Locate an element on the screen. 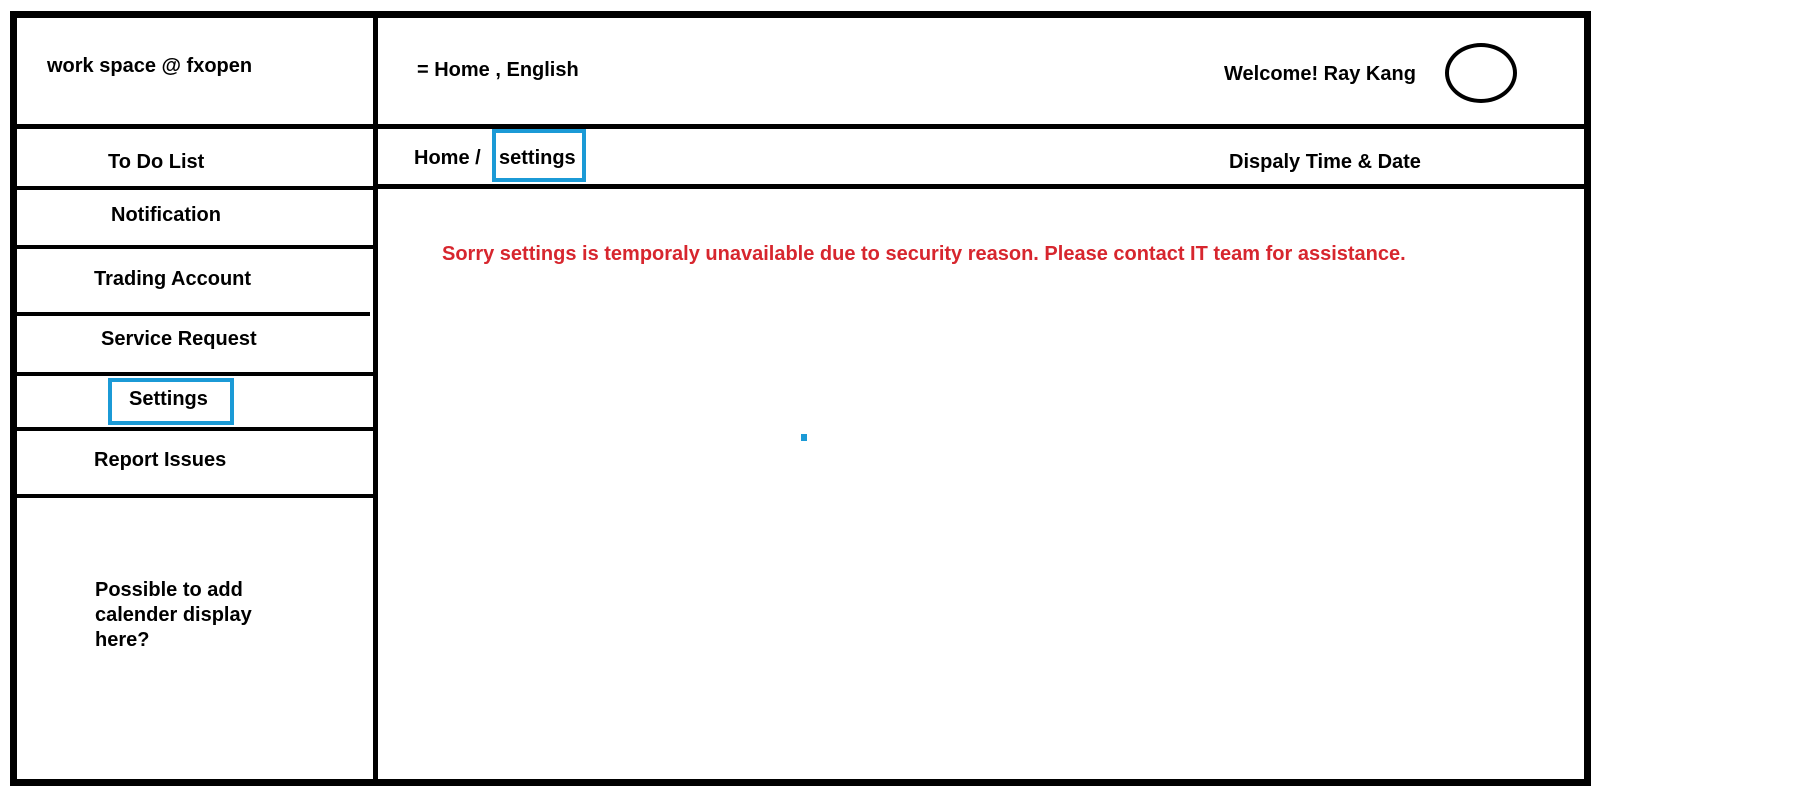 The width and height of the screenshot is (1806, 797). sidebar-item-to-do-list: To Do List is located at coordinates (156, 162).